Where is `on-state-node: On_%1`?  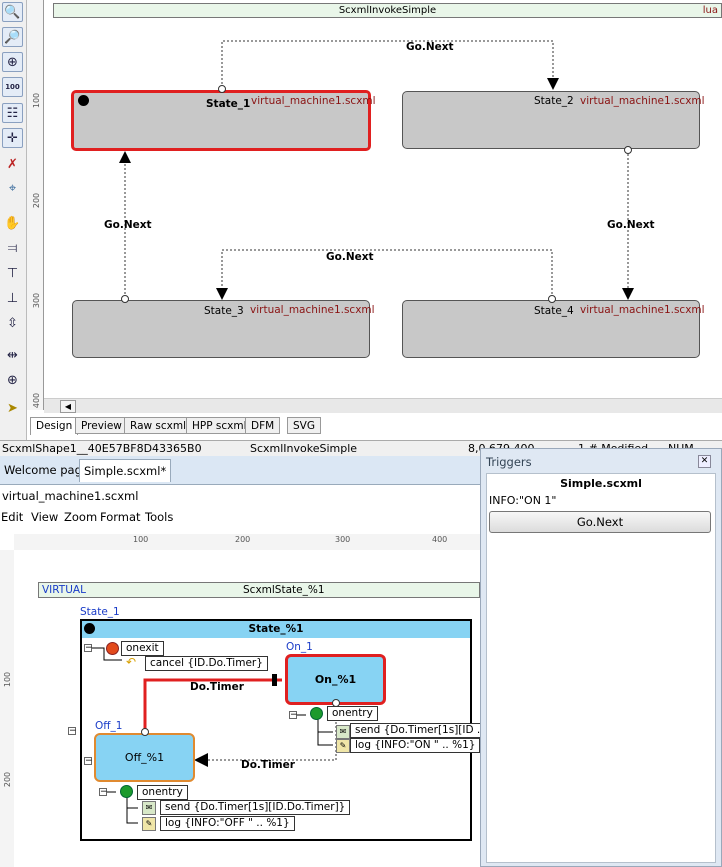 on-state-node: On_%1 is located at coordinates (335, 679).